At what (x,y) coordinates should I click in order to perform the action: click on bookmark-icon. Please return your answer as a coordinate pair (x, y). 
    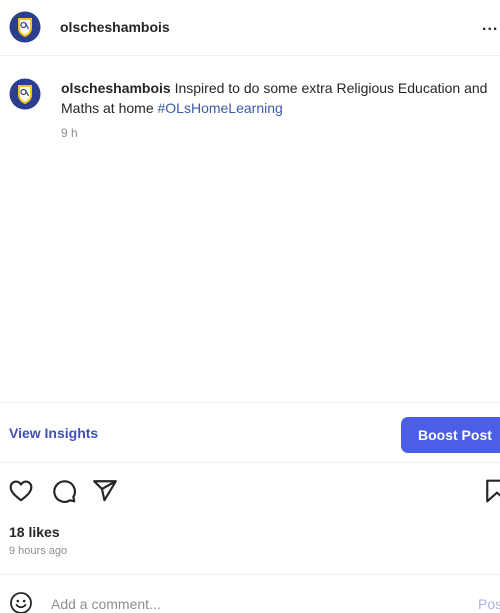
    Looking at the image, I should click on (492, 491).